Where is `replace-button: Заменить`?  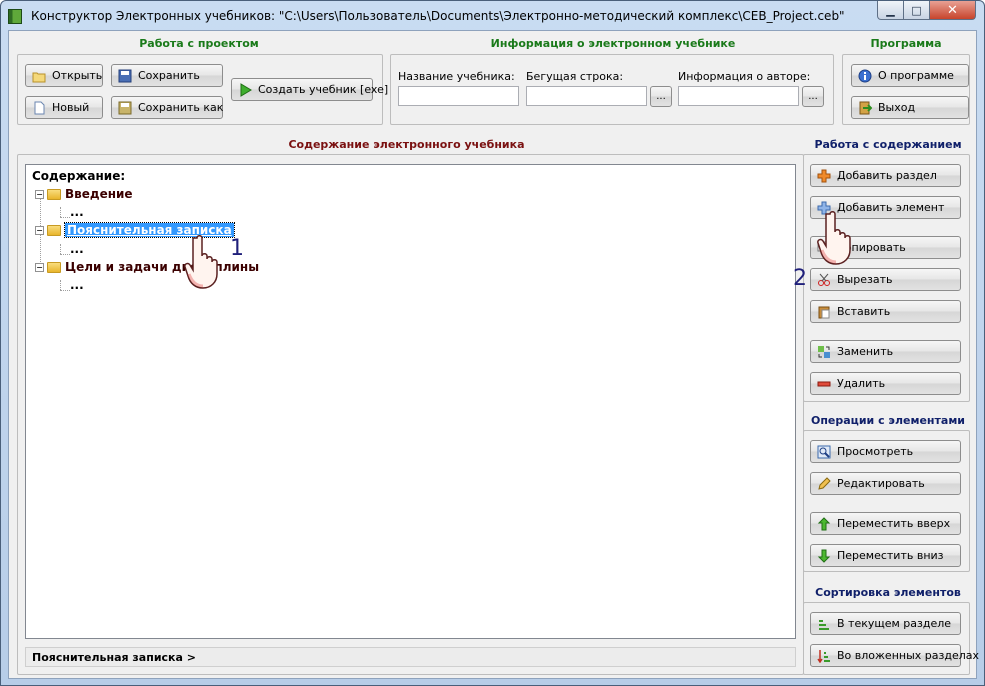
replace-button: Заменить is located at coordinates (885, 351).